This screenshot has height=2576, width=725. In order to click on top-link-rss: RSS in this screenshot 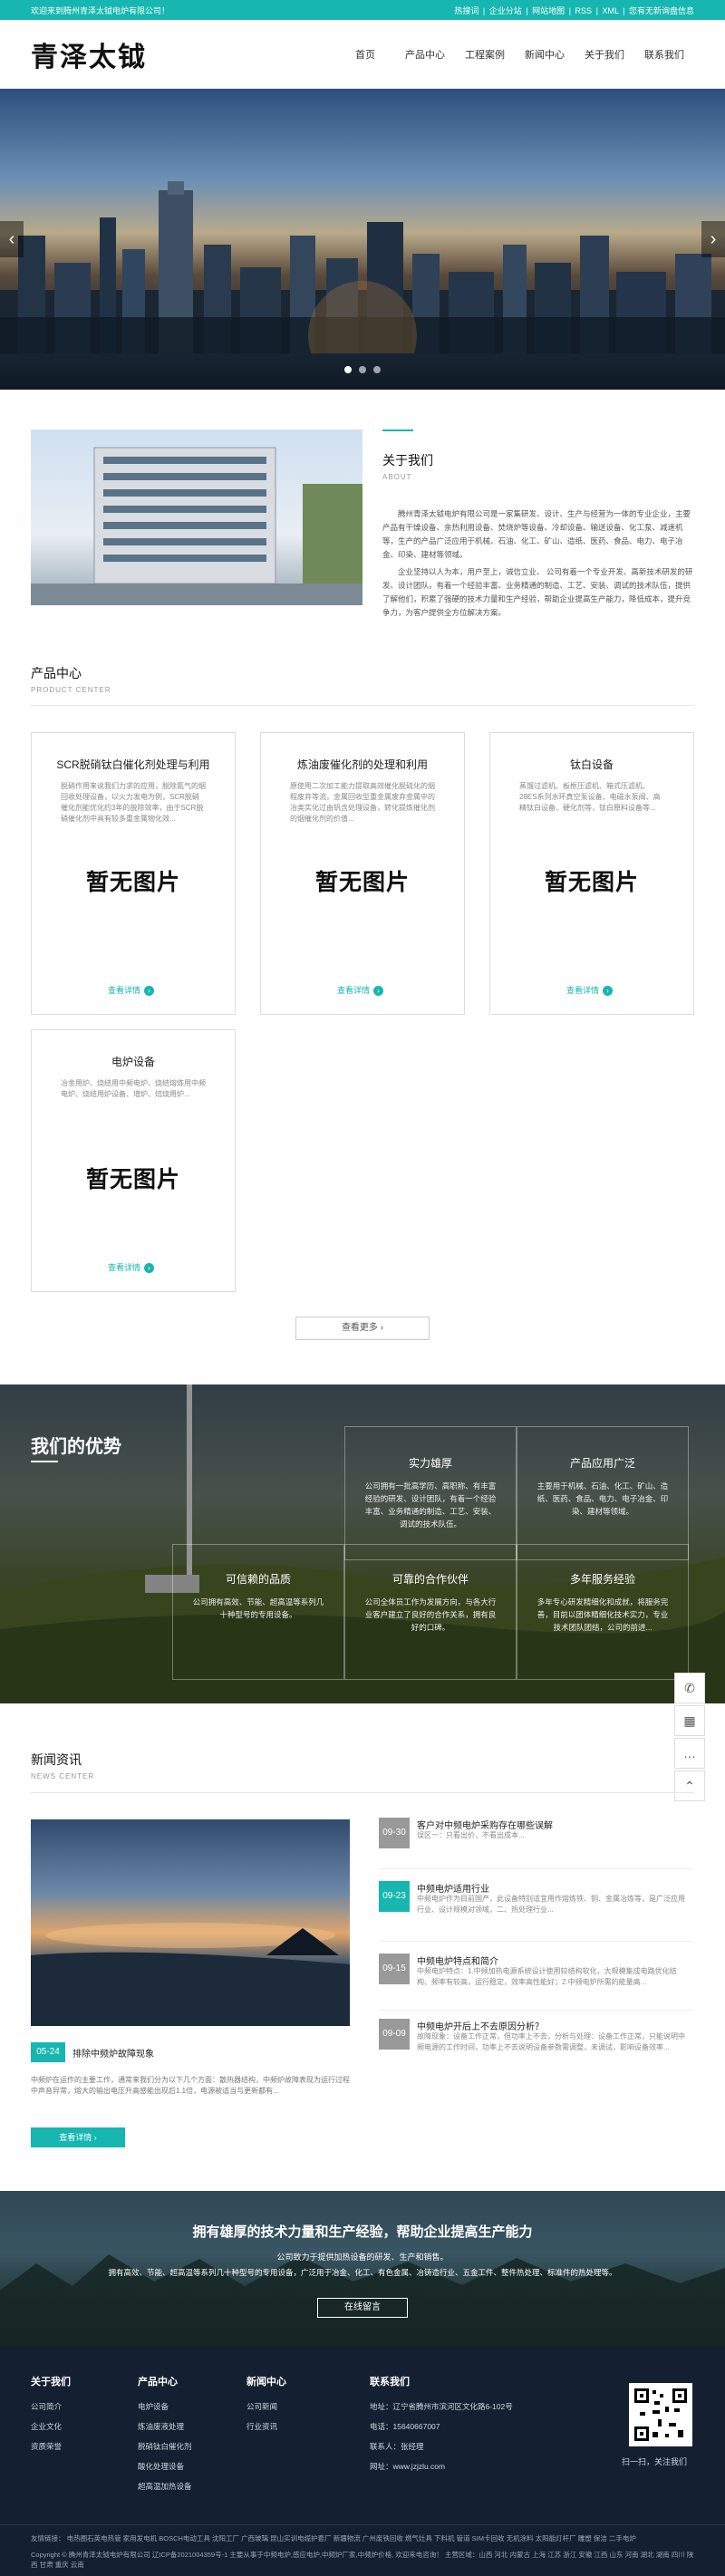, I will do `click(584, 10)`.